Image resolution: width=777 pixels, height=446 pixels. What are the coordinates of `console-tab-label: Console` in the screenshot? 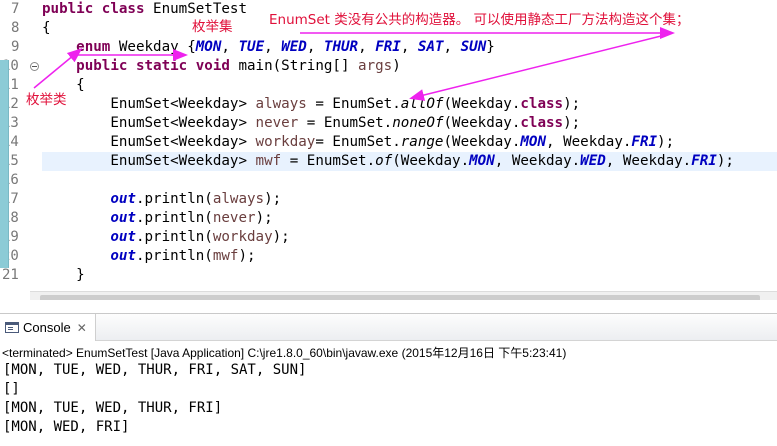 It's located at (47, 327).